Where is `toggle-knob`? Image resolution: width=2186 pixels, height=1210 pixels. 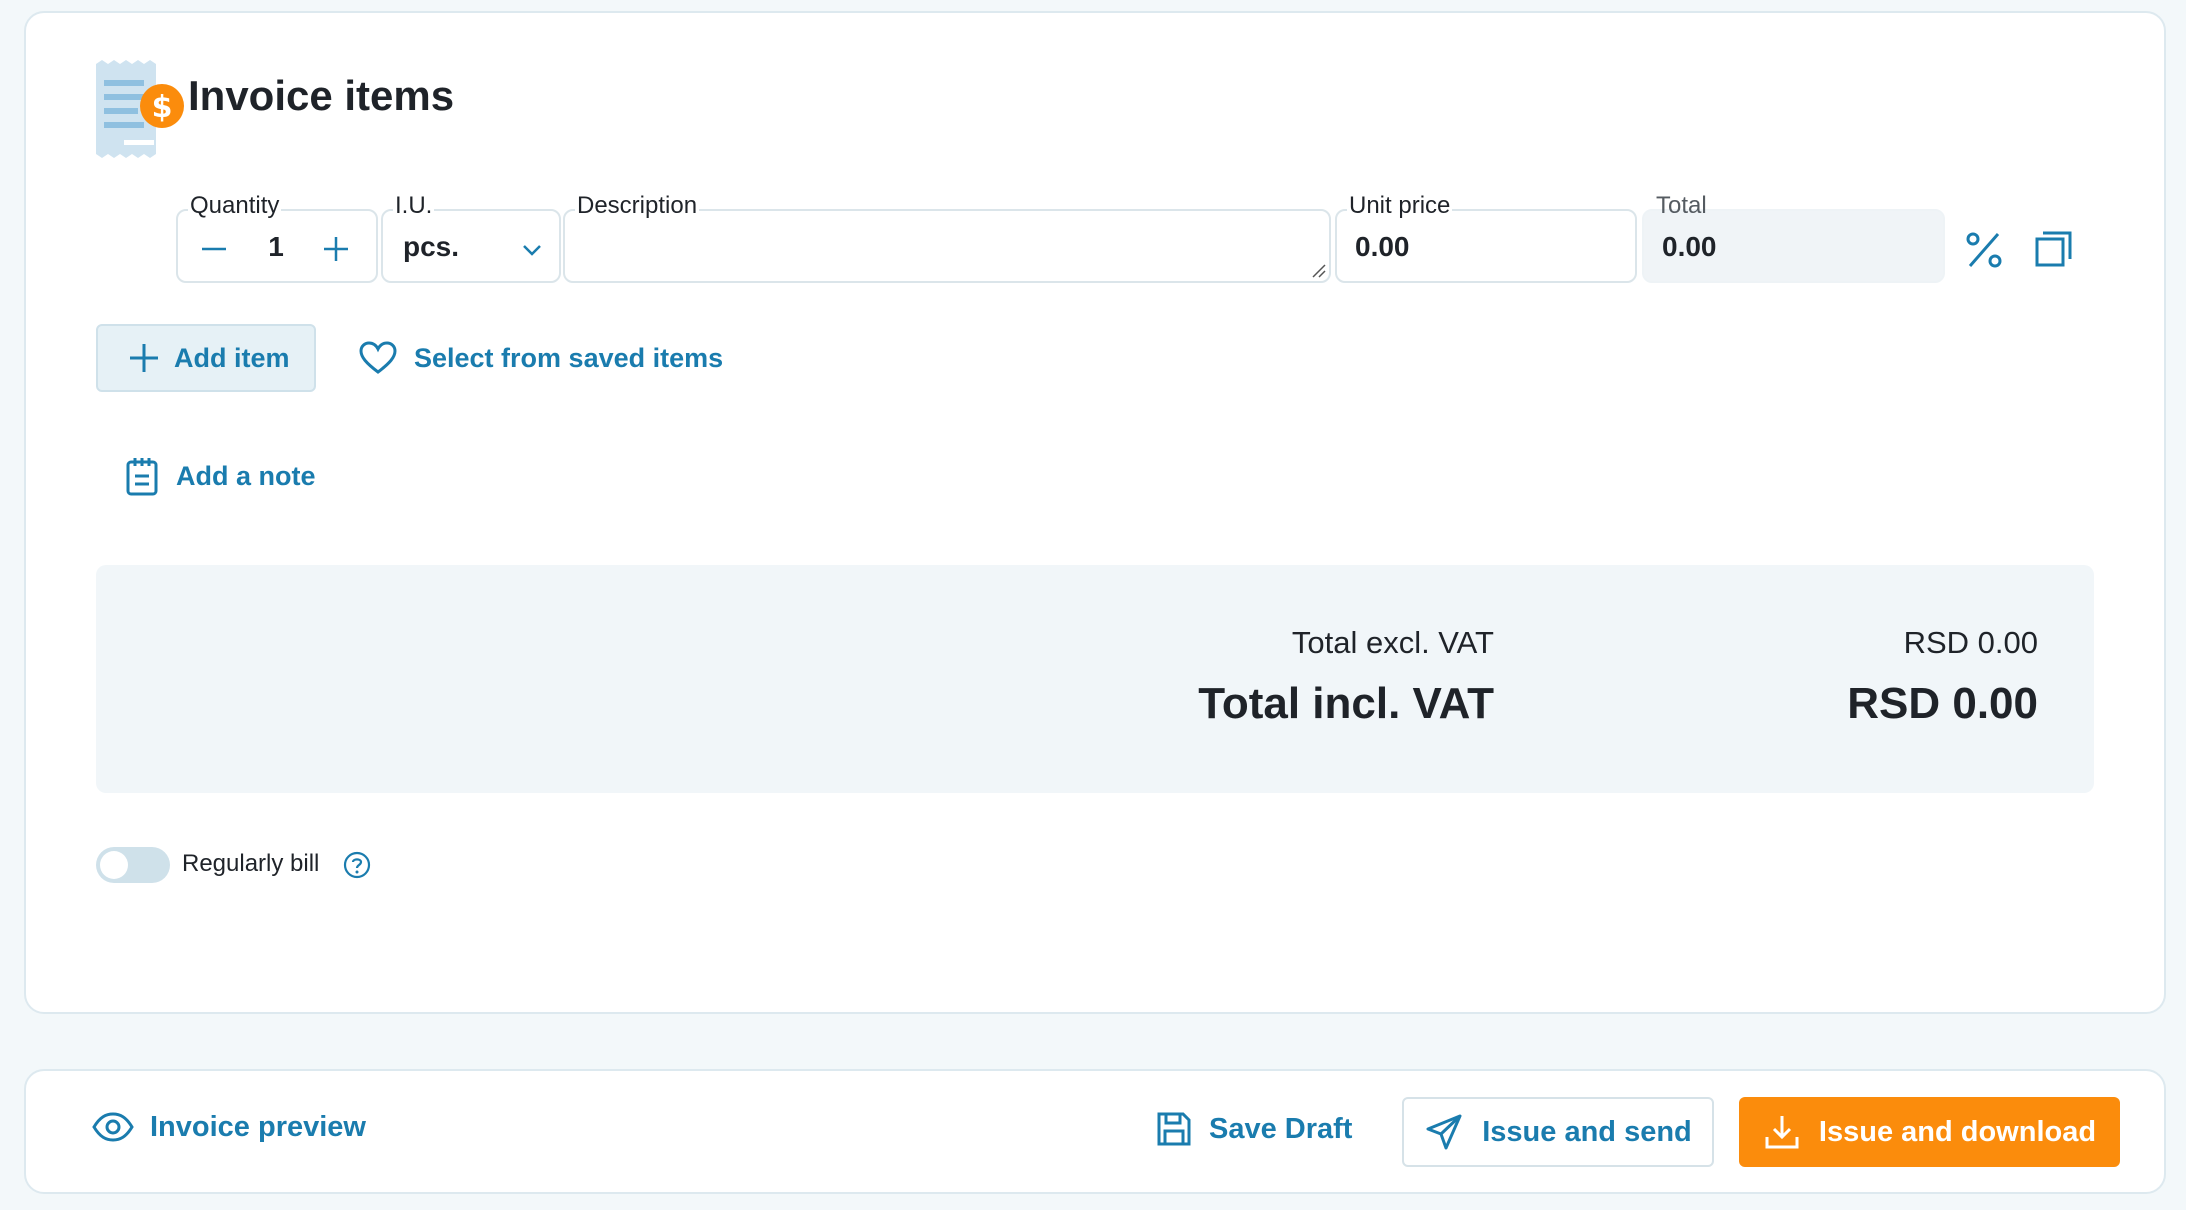
toggle-knob is located at coordinates (114, 865).